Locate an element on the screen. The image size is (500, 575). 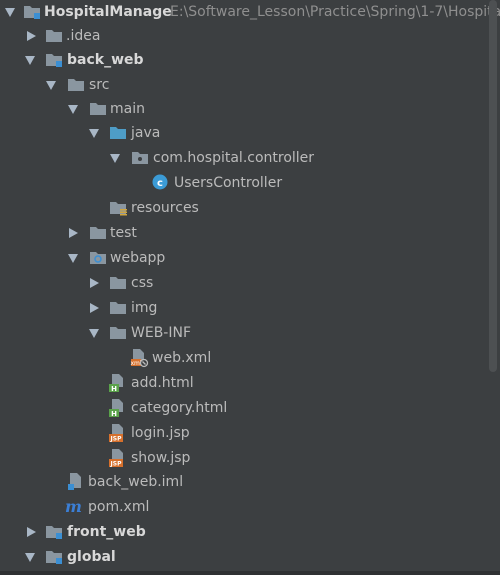
package-label: com.hospital.controller is located at coordinates (234, 158).